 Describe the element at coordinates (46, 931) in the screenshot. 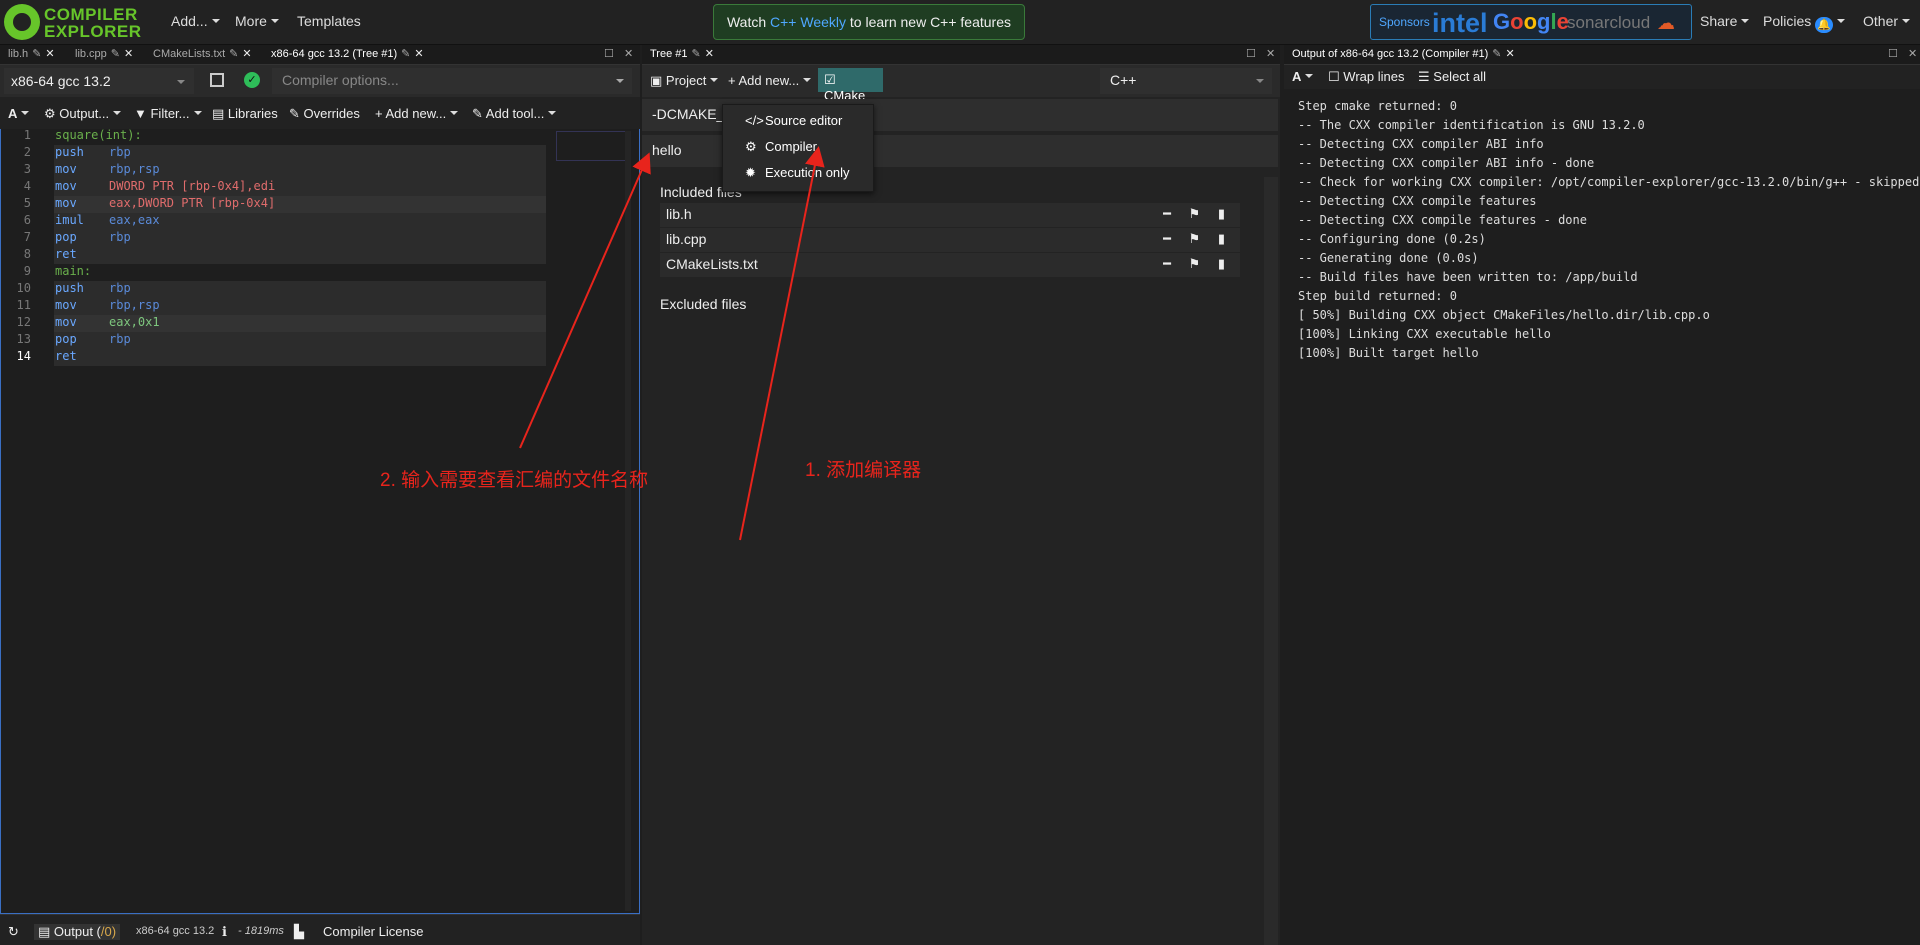

I see `output-icon: ▤` at that location.